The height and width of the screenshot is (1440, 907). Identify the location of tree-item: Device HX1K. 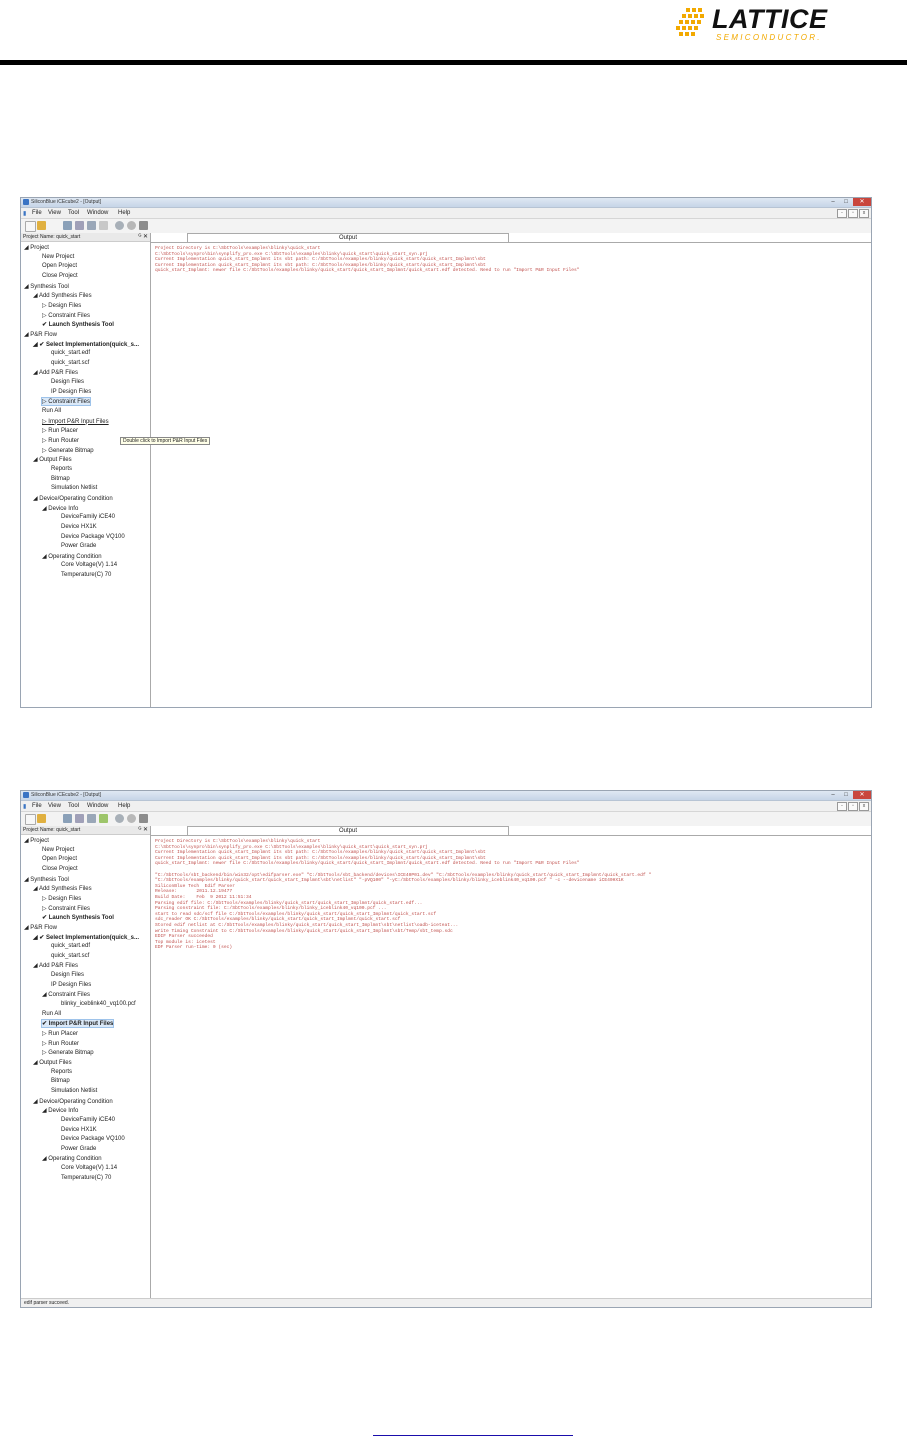
(79, 527).